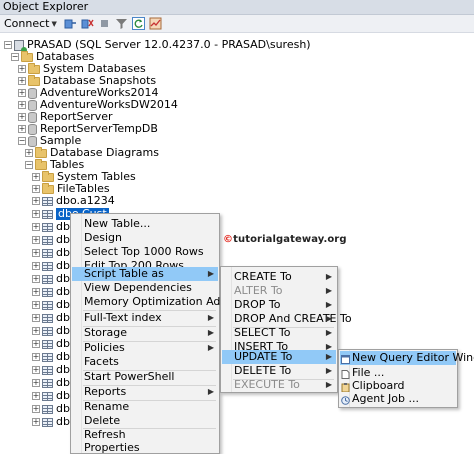 This screenshot has width=474, height=454. What do you see at coordinates (145, 238) in the screenshot?
I see `menu-item-design: Design` at bounding box center [145, 238].